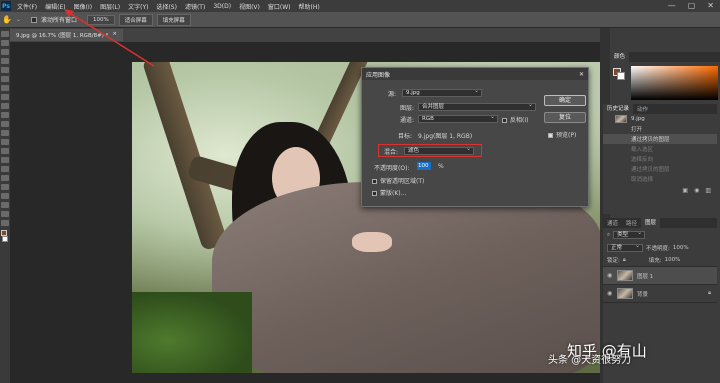 This screenshot has width=720, height=383. What do you see at coordinates (5, 43) in the screenshot?
I see `marquee-tool-icon` at bounding box center [5, 43].